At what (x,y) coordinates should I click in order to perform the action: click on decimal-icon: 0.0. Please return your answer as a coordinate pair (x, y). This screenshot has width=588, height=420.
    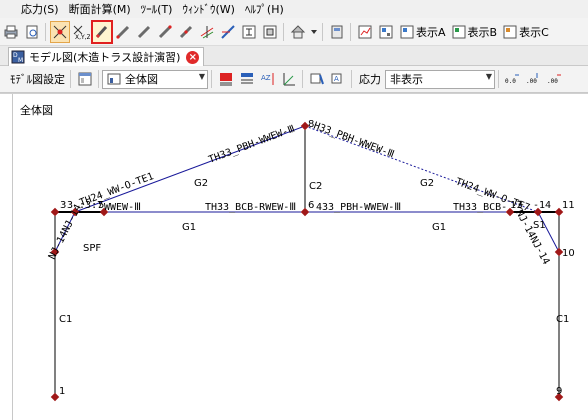
    Looking at the image, I should click on (513, 79).